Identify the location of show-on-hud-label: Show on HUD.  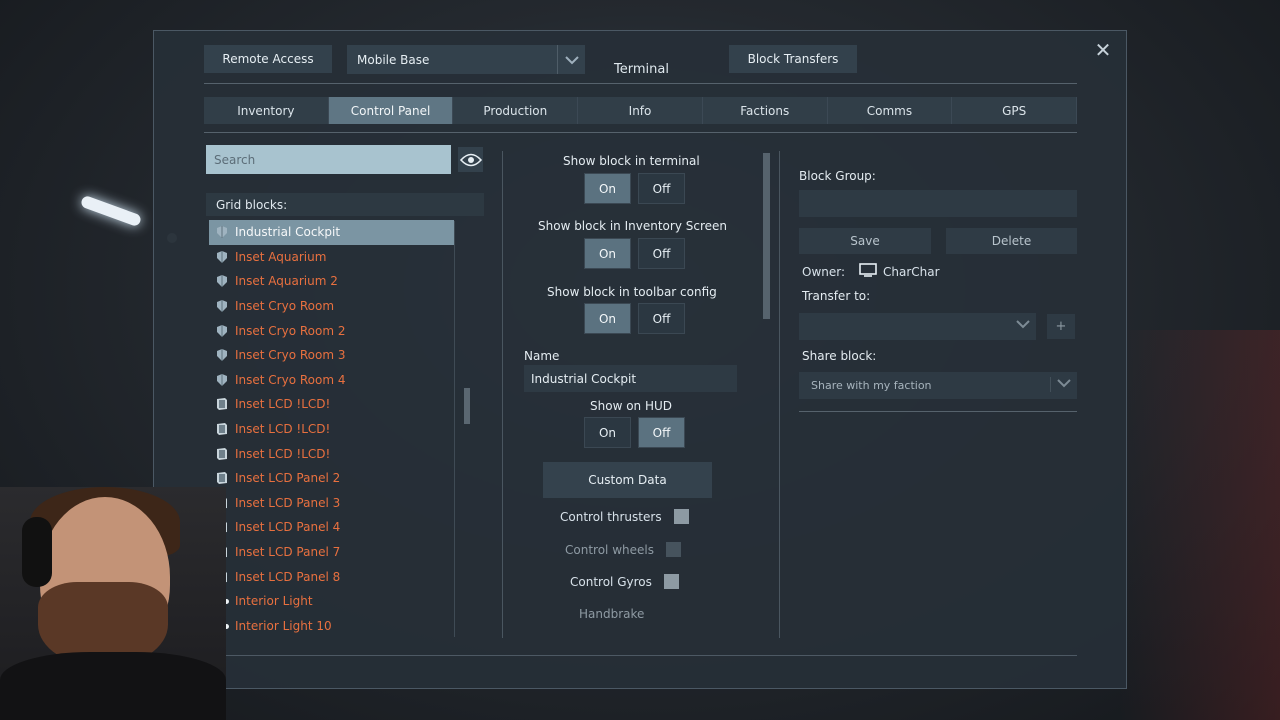
(631, 406).